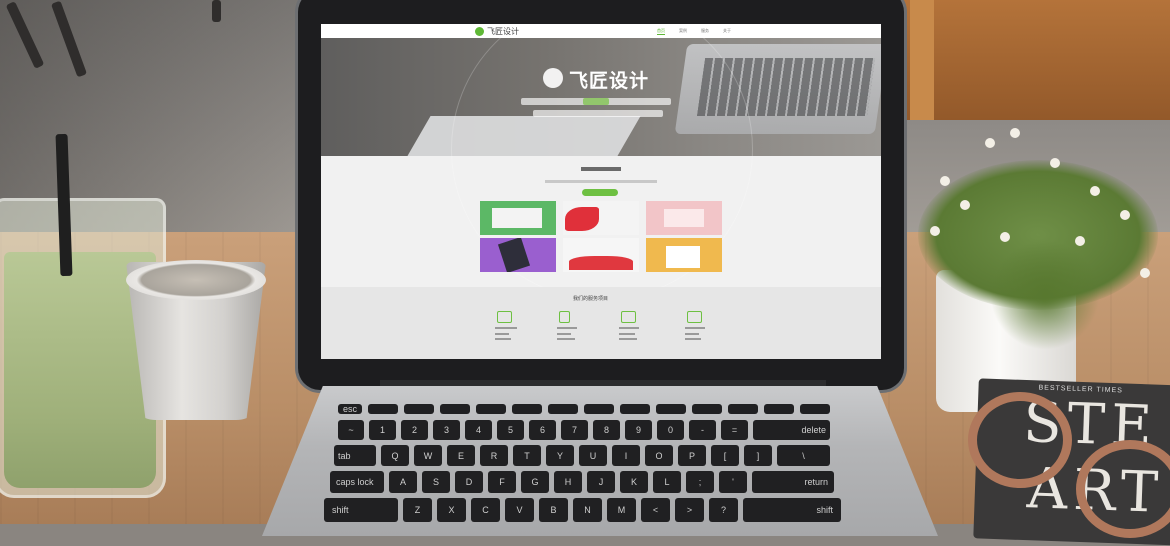 The width and height of the screenshot is (1170, 546). Describe the element at coordinates (485, 510) in the screenshot. I see `key-c: C` at that location.